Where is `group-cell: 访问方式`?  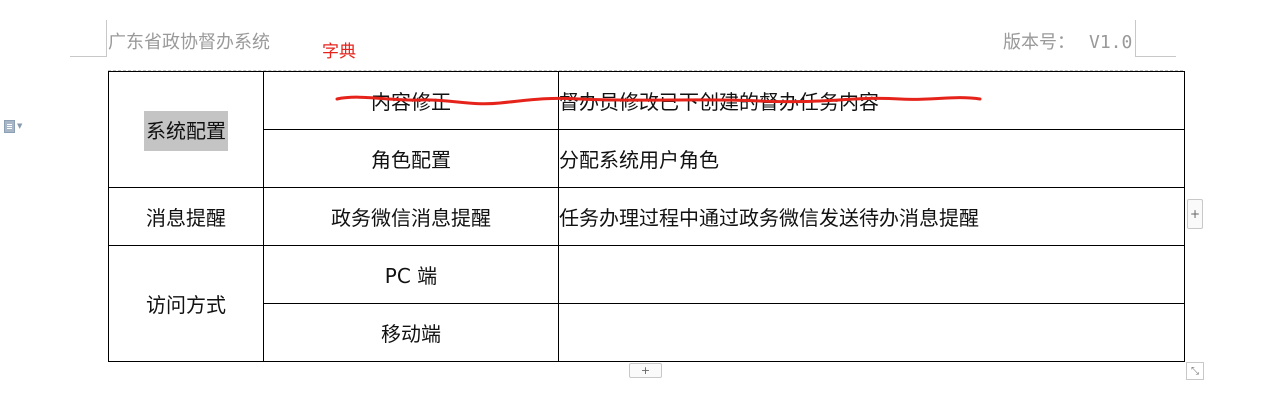 group-cell: 访问方式 is located at coordinates (186, 303).